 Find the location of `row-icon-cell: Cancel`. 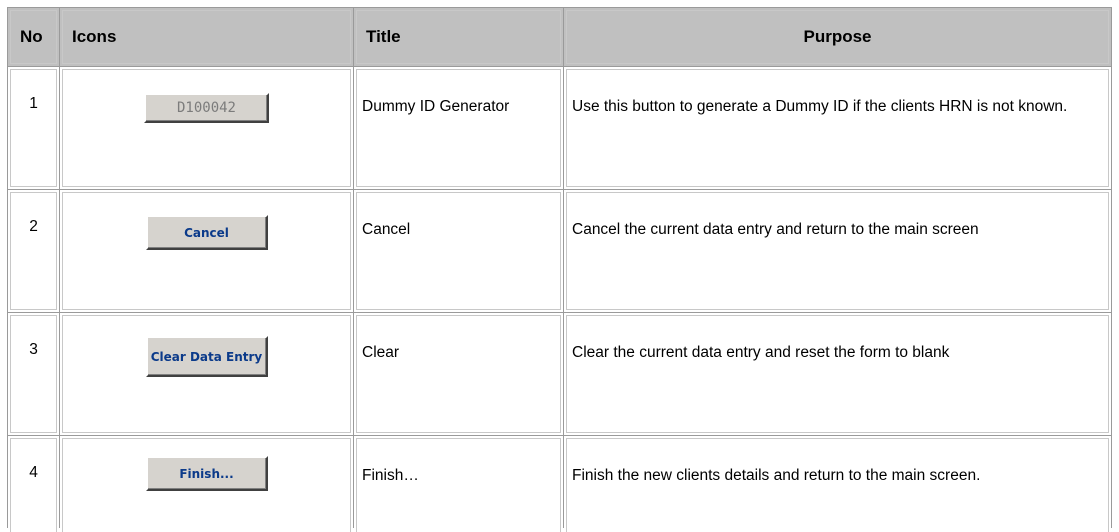

row-icon-cell: Cancel is located at coordinates (206, 250).